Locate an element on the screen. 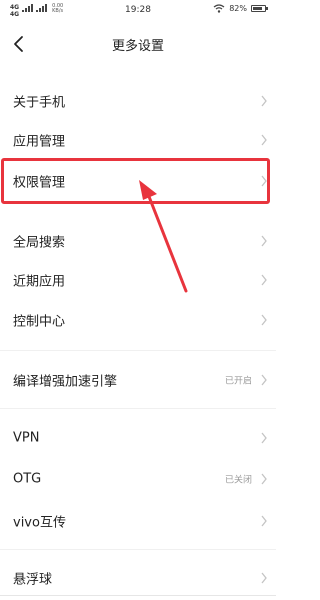  status-bar: 4G 4G 0.00 KB/s 19:28 82% is located at coordinates (138, 11).